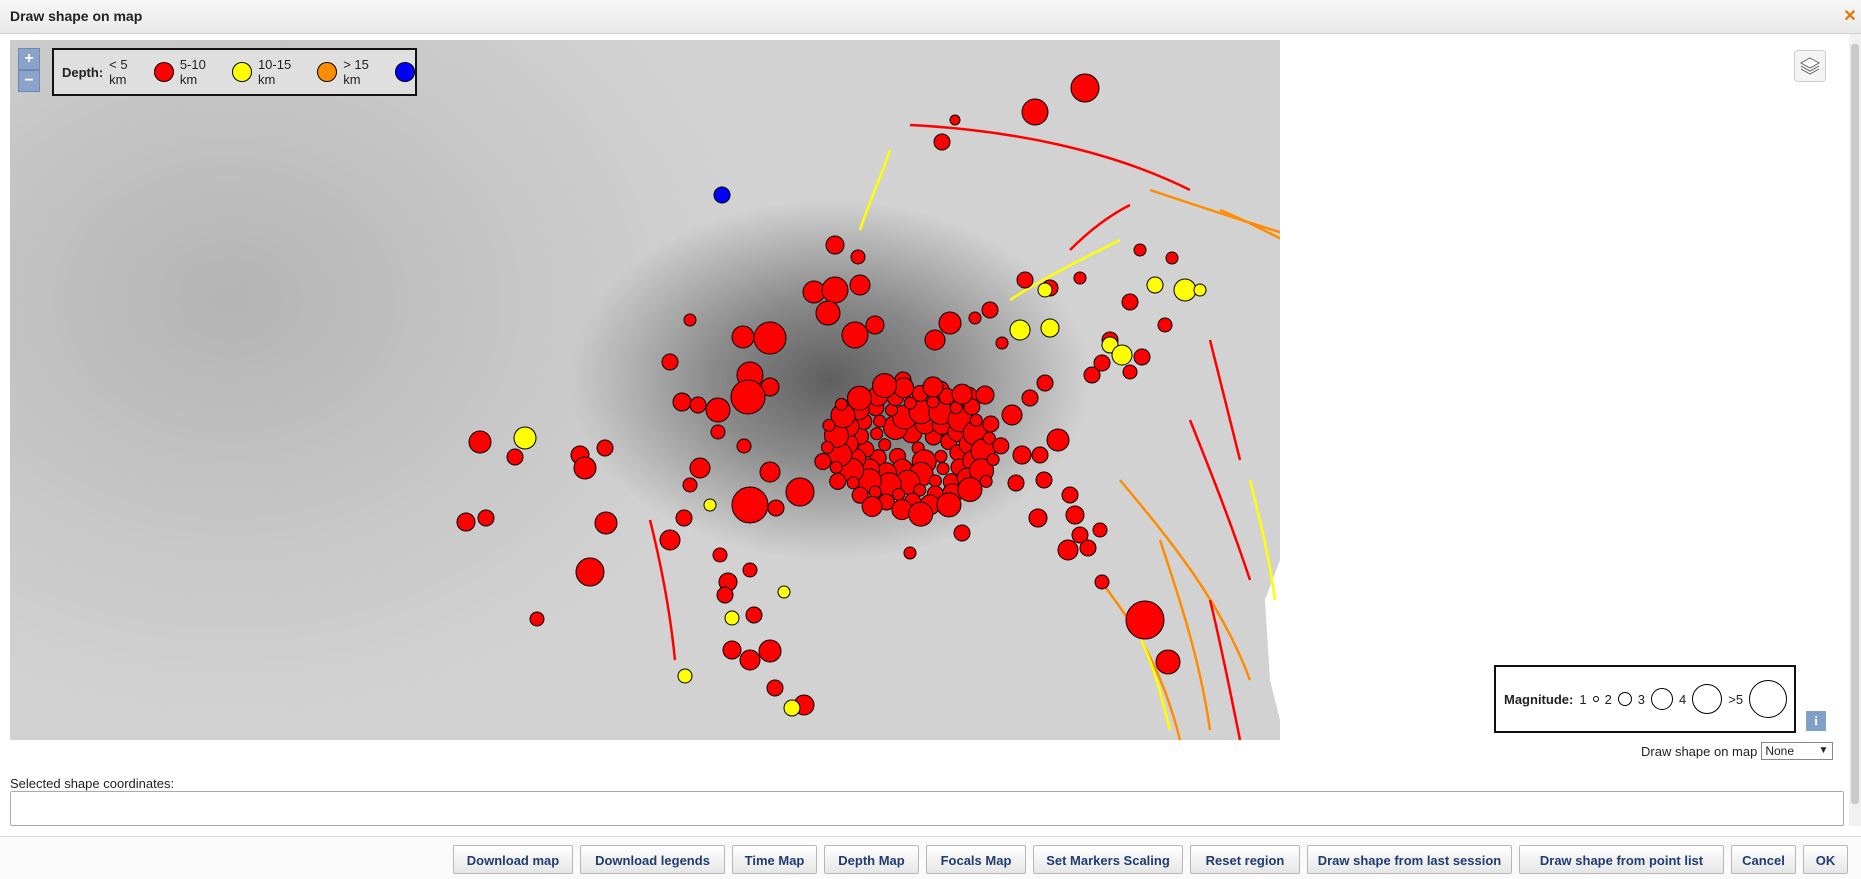 The height and width of the screenshot is (879, 1861). I want to click on magnitude-label-3: 3, so click(1641, 699).